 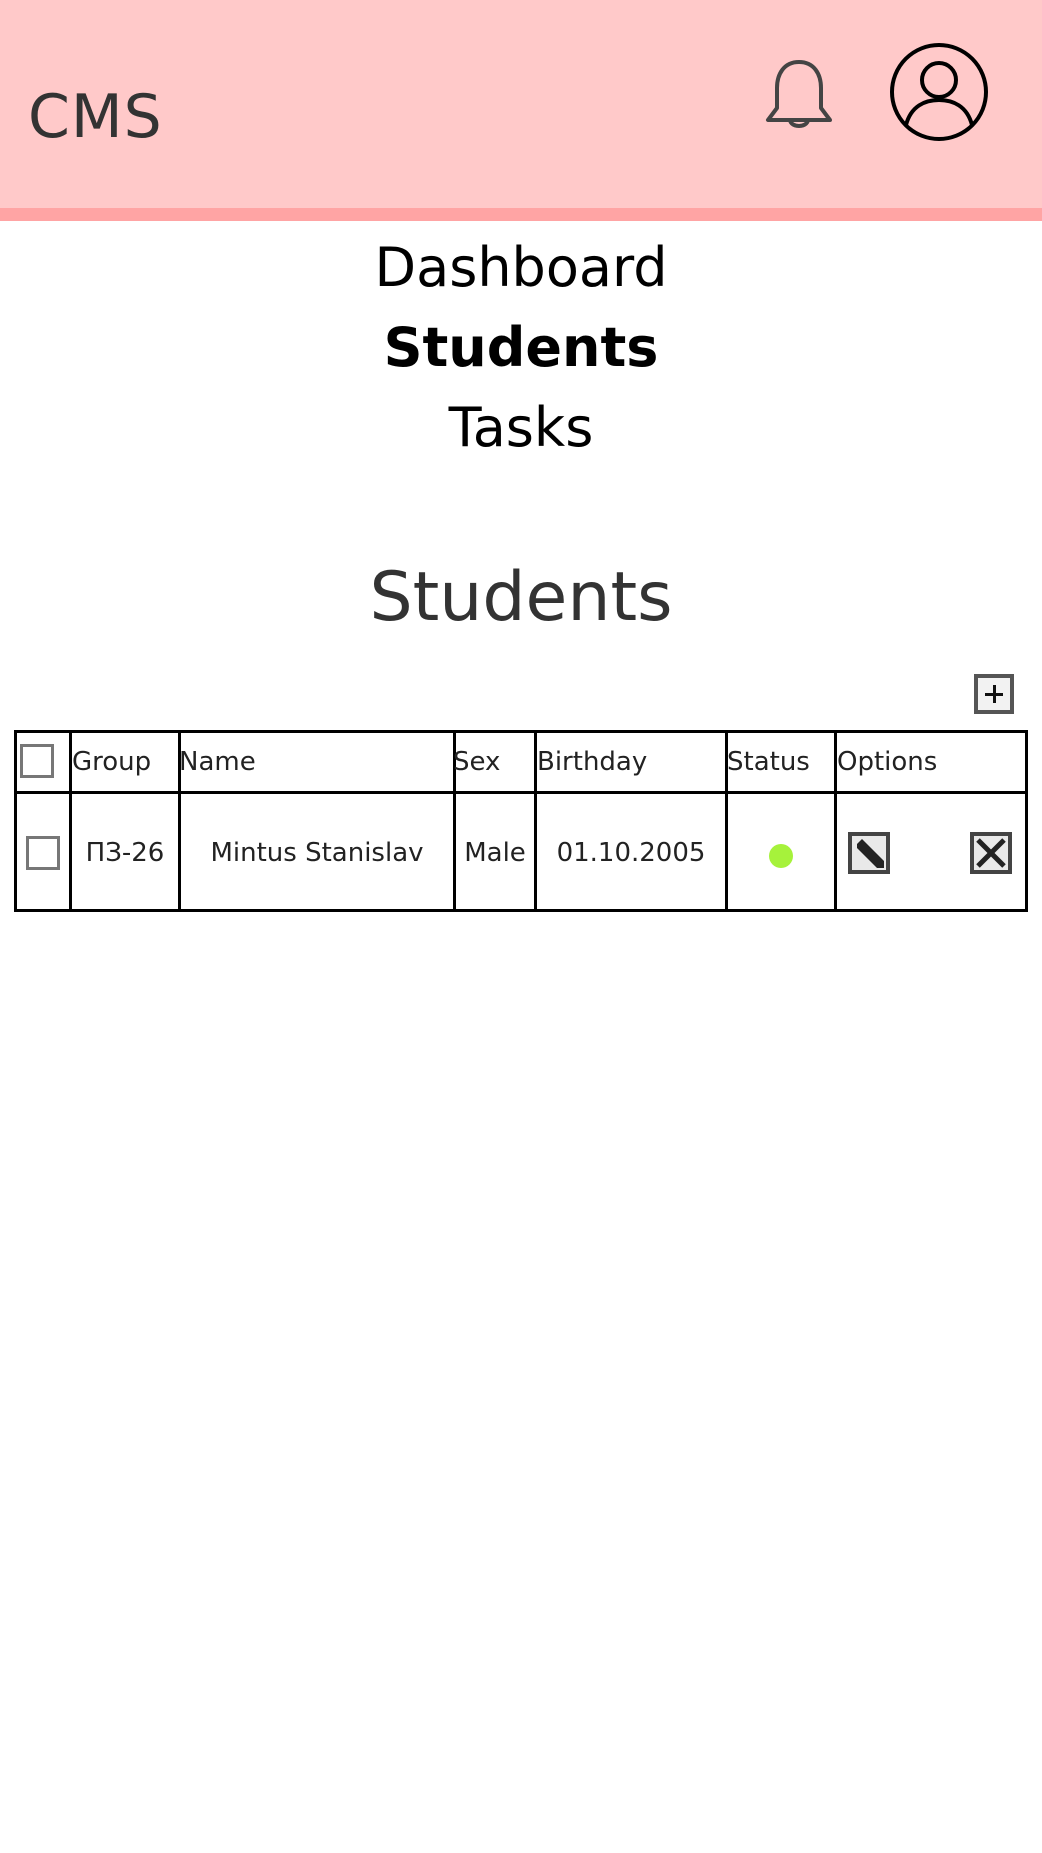 I want to click on column-header-group: Group, so click(x=112, y=762).